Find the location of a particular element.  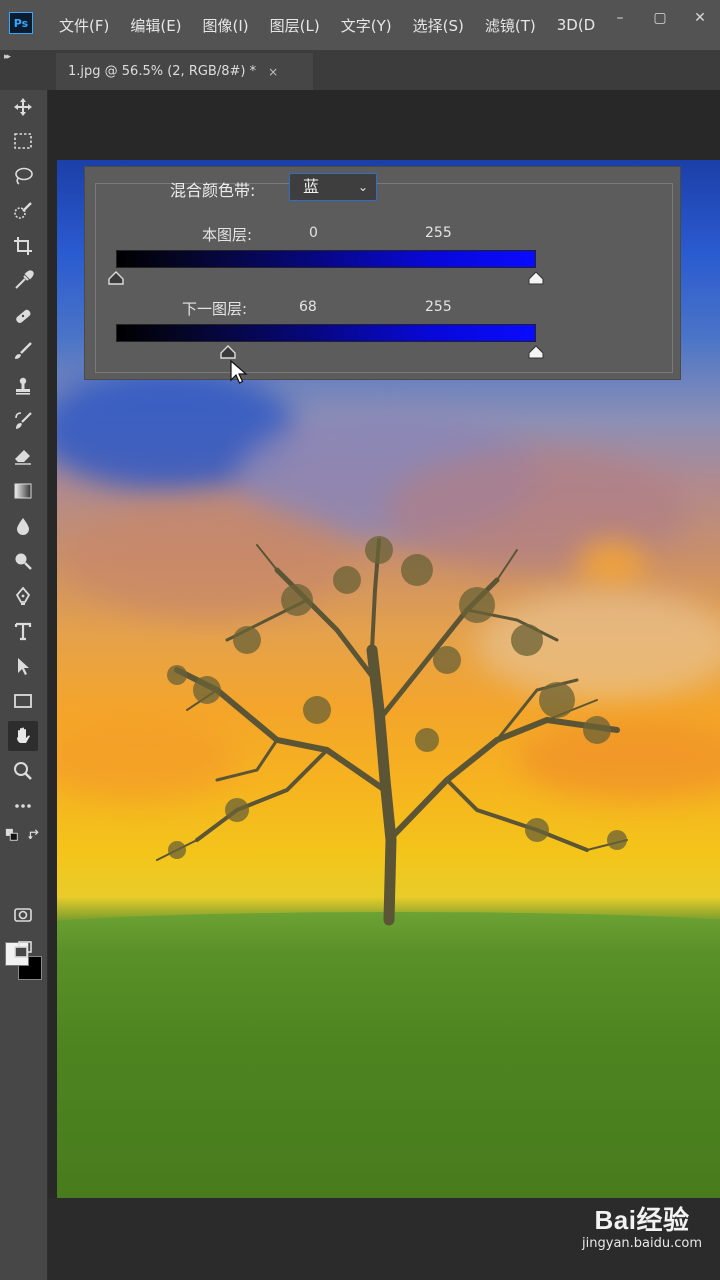

window-controls: – ▢ ✕ is located at coordinates (660, 20).